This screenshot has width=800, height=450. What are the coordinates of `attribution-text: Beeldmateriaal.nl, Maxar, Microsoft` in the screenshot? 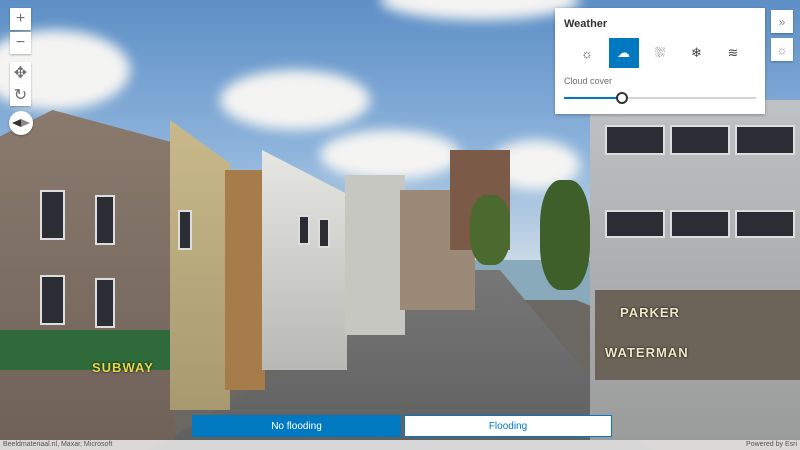 It's located at (57, 445).